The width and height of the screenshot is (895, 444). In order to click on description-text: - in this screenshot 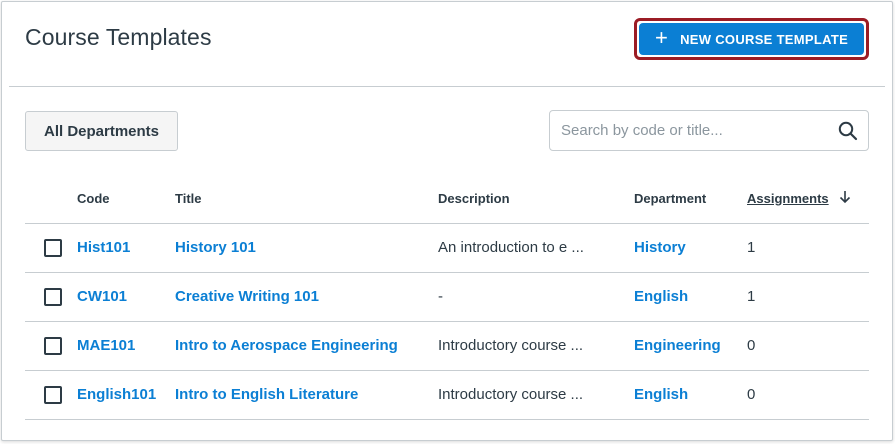, I will do `click(536, 297)`.